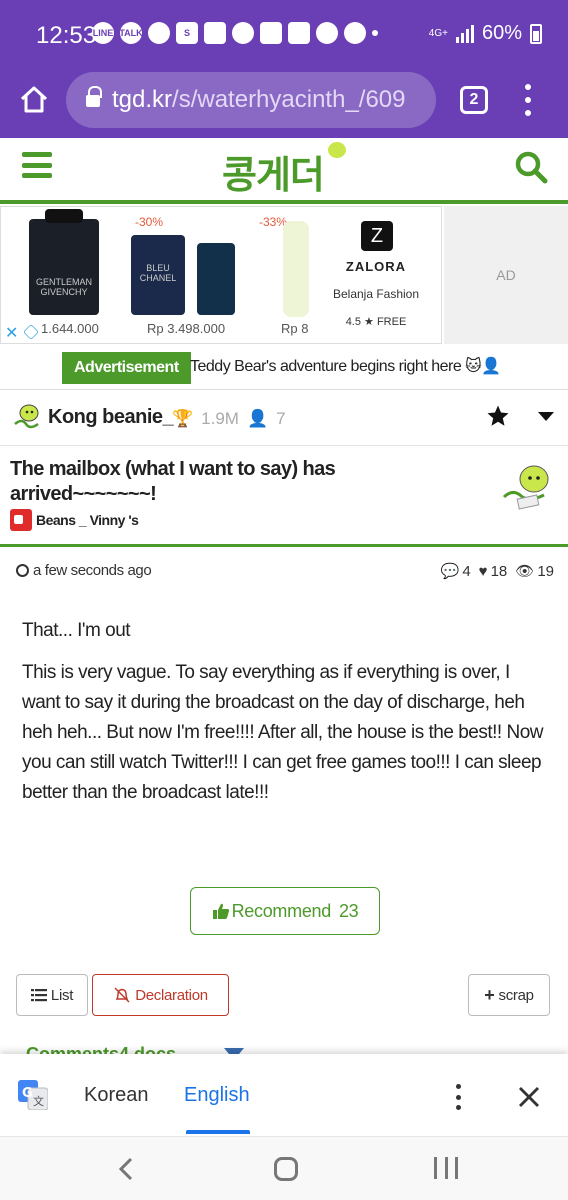 This screenshot has height=1200, width=568. What do you see at coordinates (446, 1169) in the screenshot?
I see `recents-icon` at bounding box center [446, 1169].